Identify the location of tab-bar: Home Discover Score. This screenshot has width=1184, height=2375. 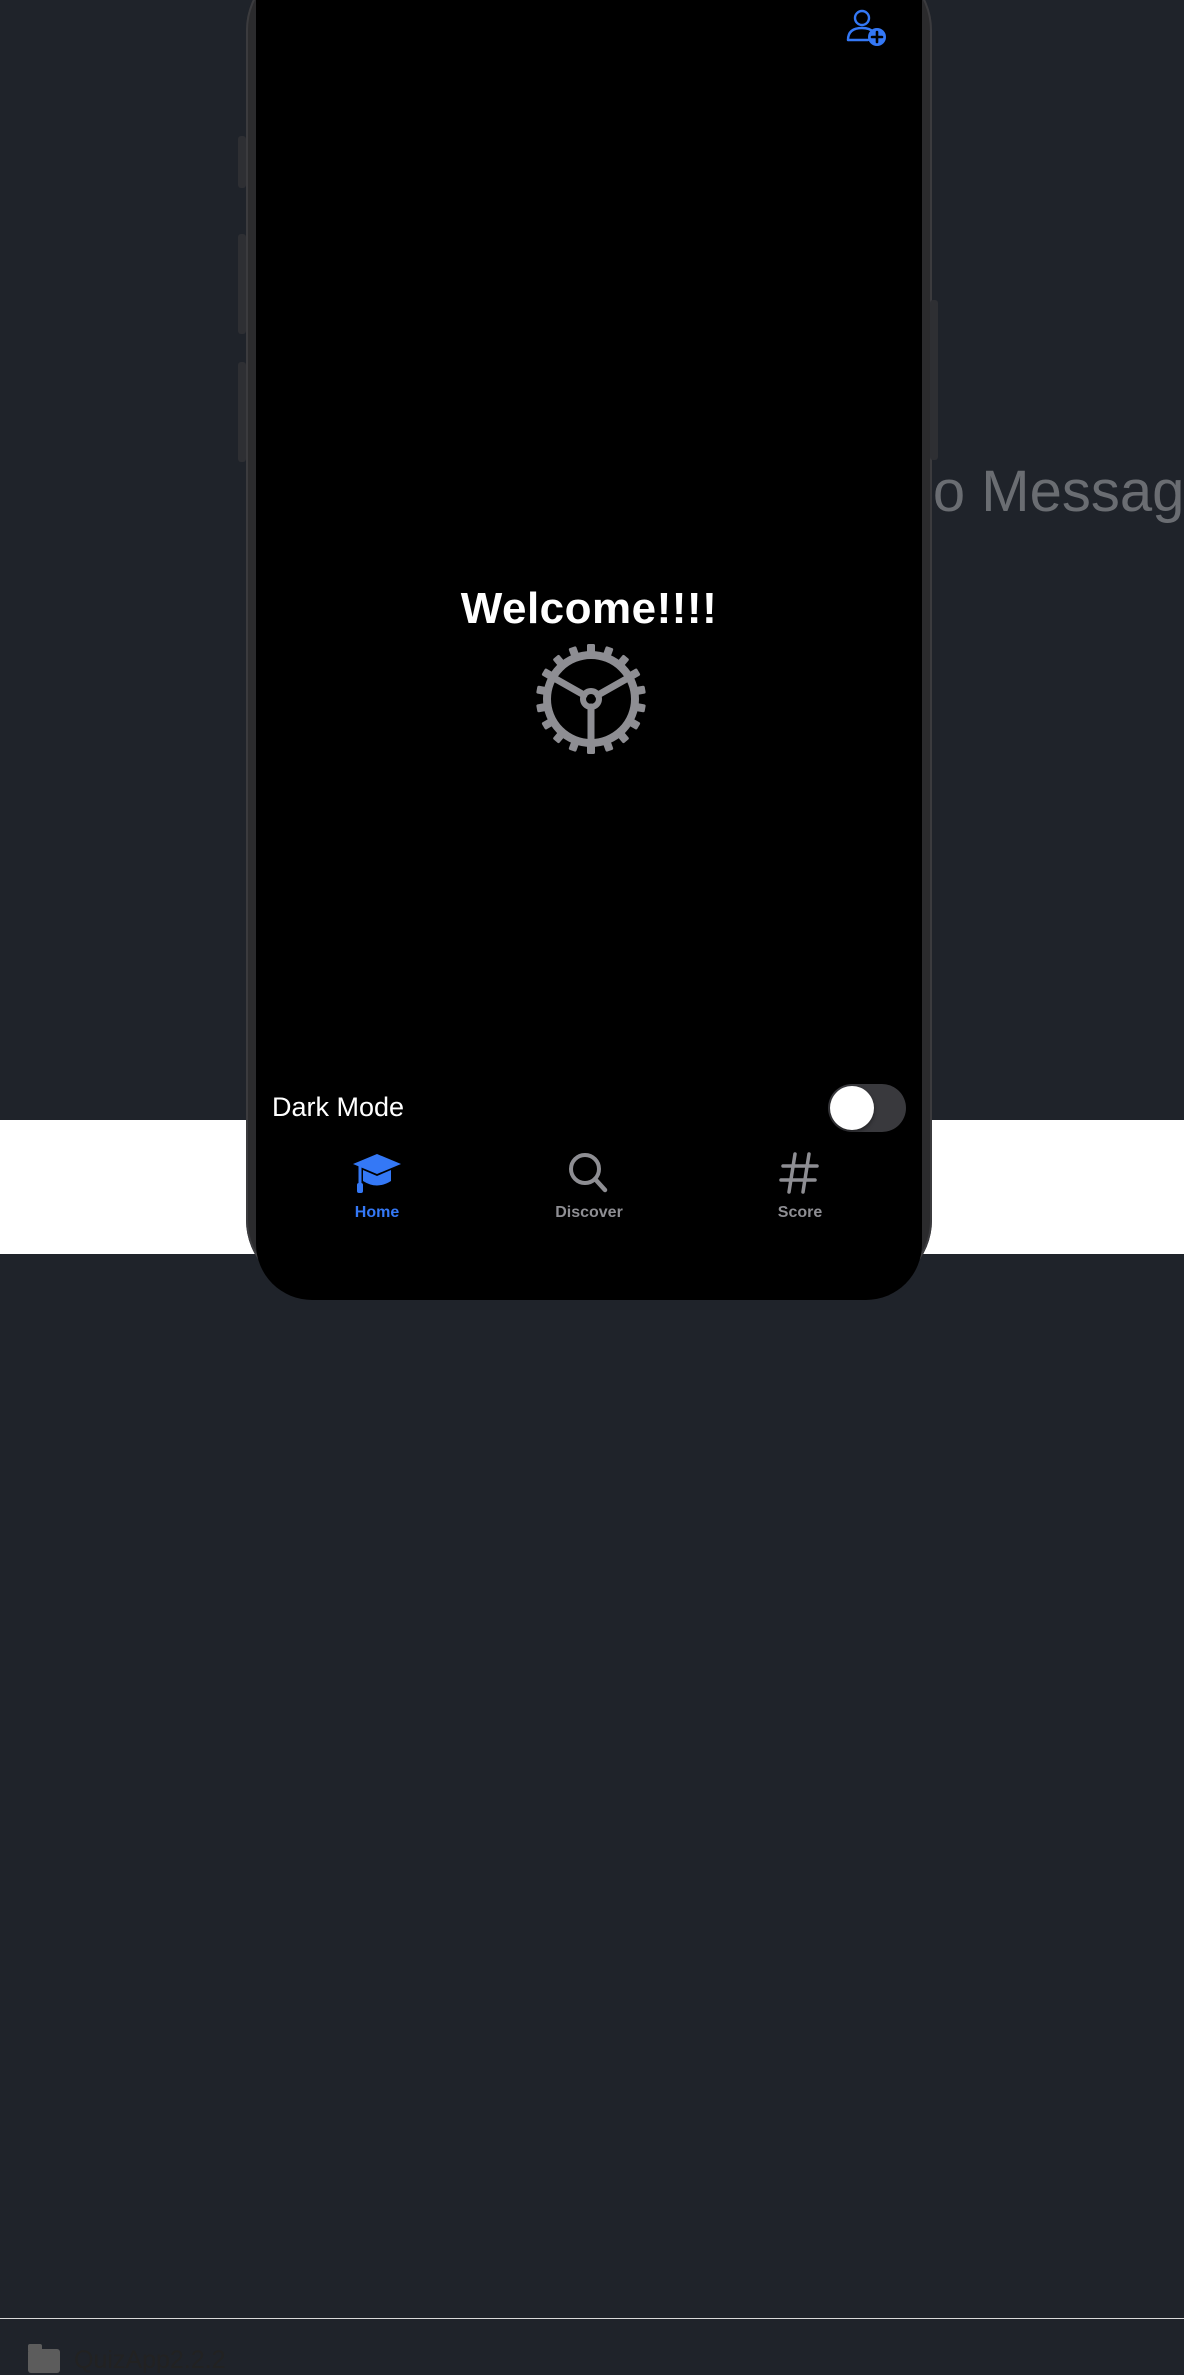
(589, 1190).